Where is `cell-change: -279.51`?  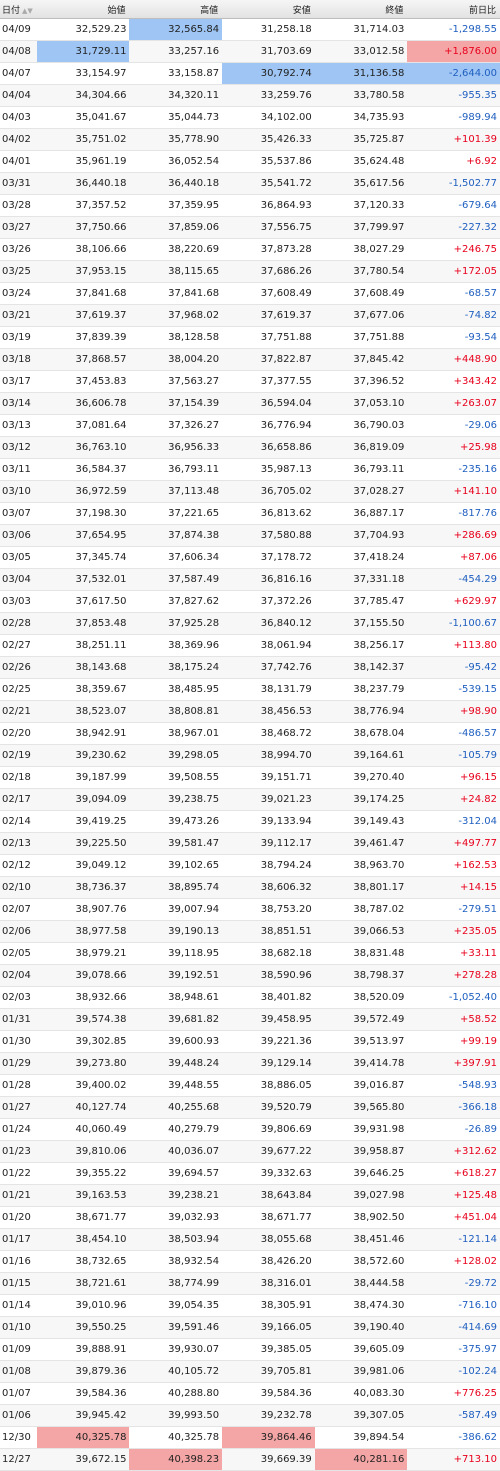
cell-change: -279.51 is located at coordinates (453, 909).